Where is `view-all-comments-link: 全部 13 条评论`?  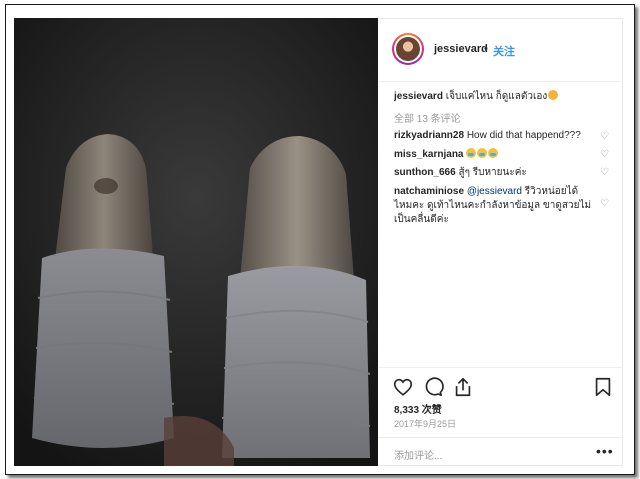 view-all-comments-link: 全部 13 条评论 is located at coordinates (427, 117).